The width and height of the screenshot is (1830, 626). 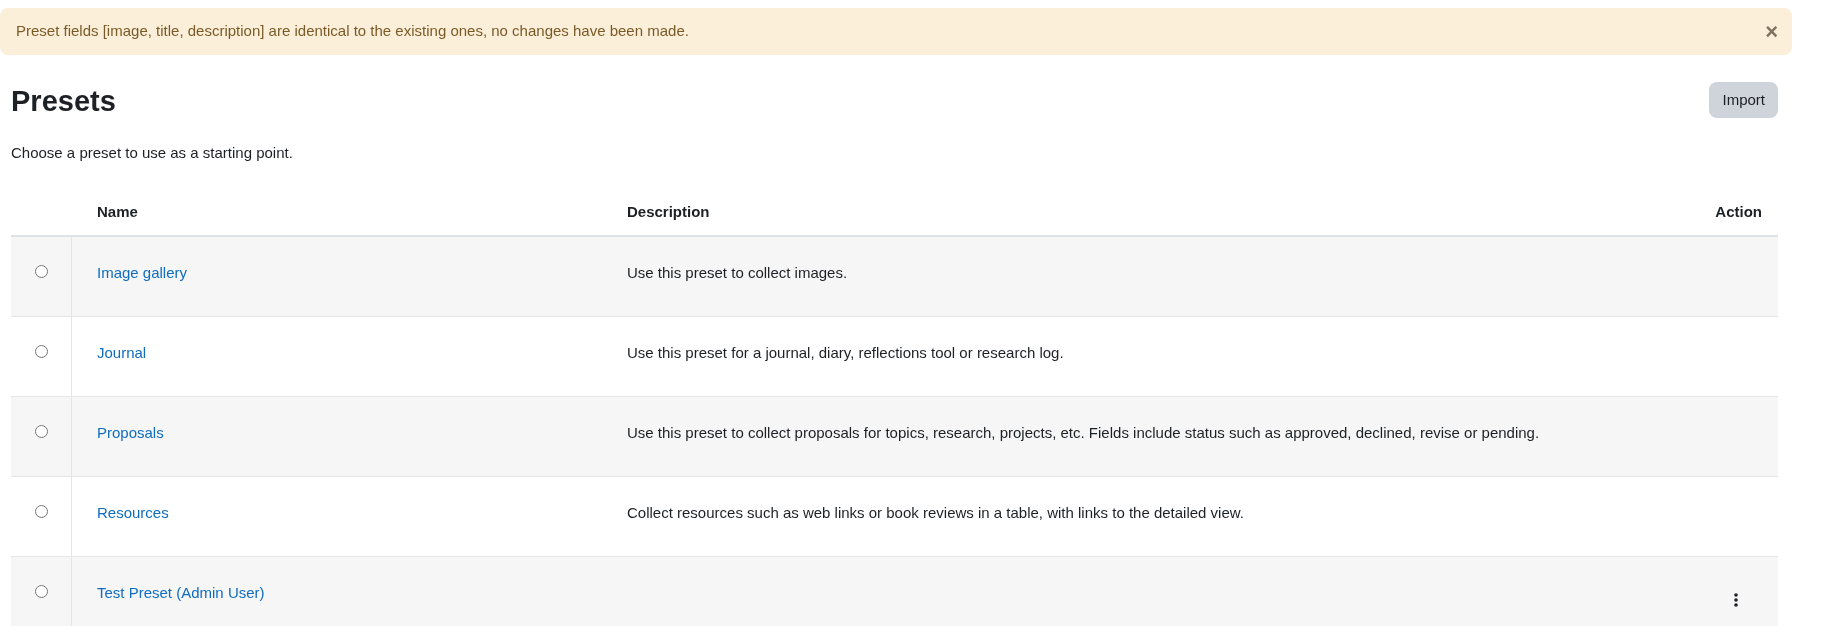 What do you see at coordinates (1736, 600) in the screenshot?
I see `more-options-icon` at bounding box center [1736, 600].